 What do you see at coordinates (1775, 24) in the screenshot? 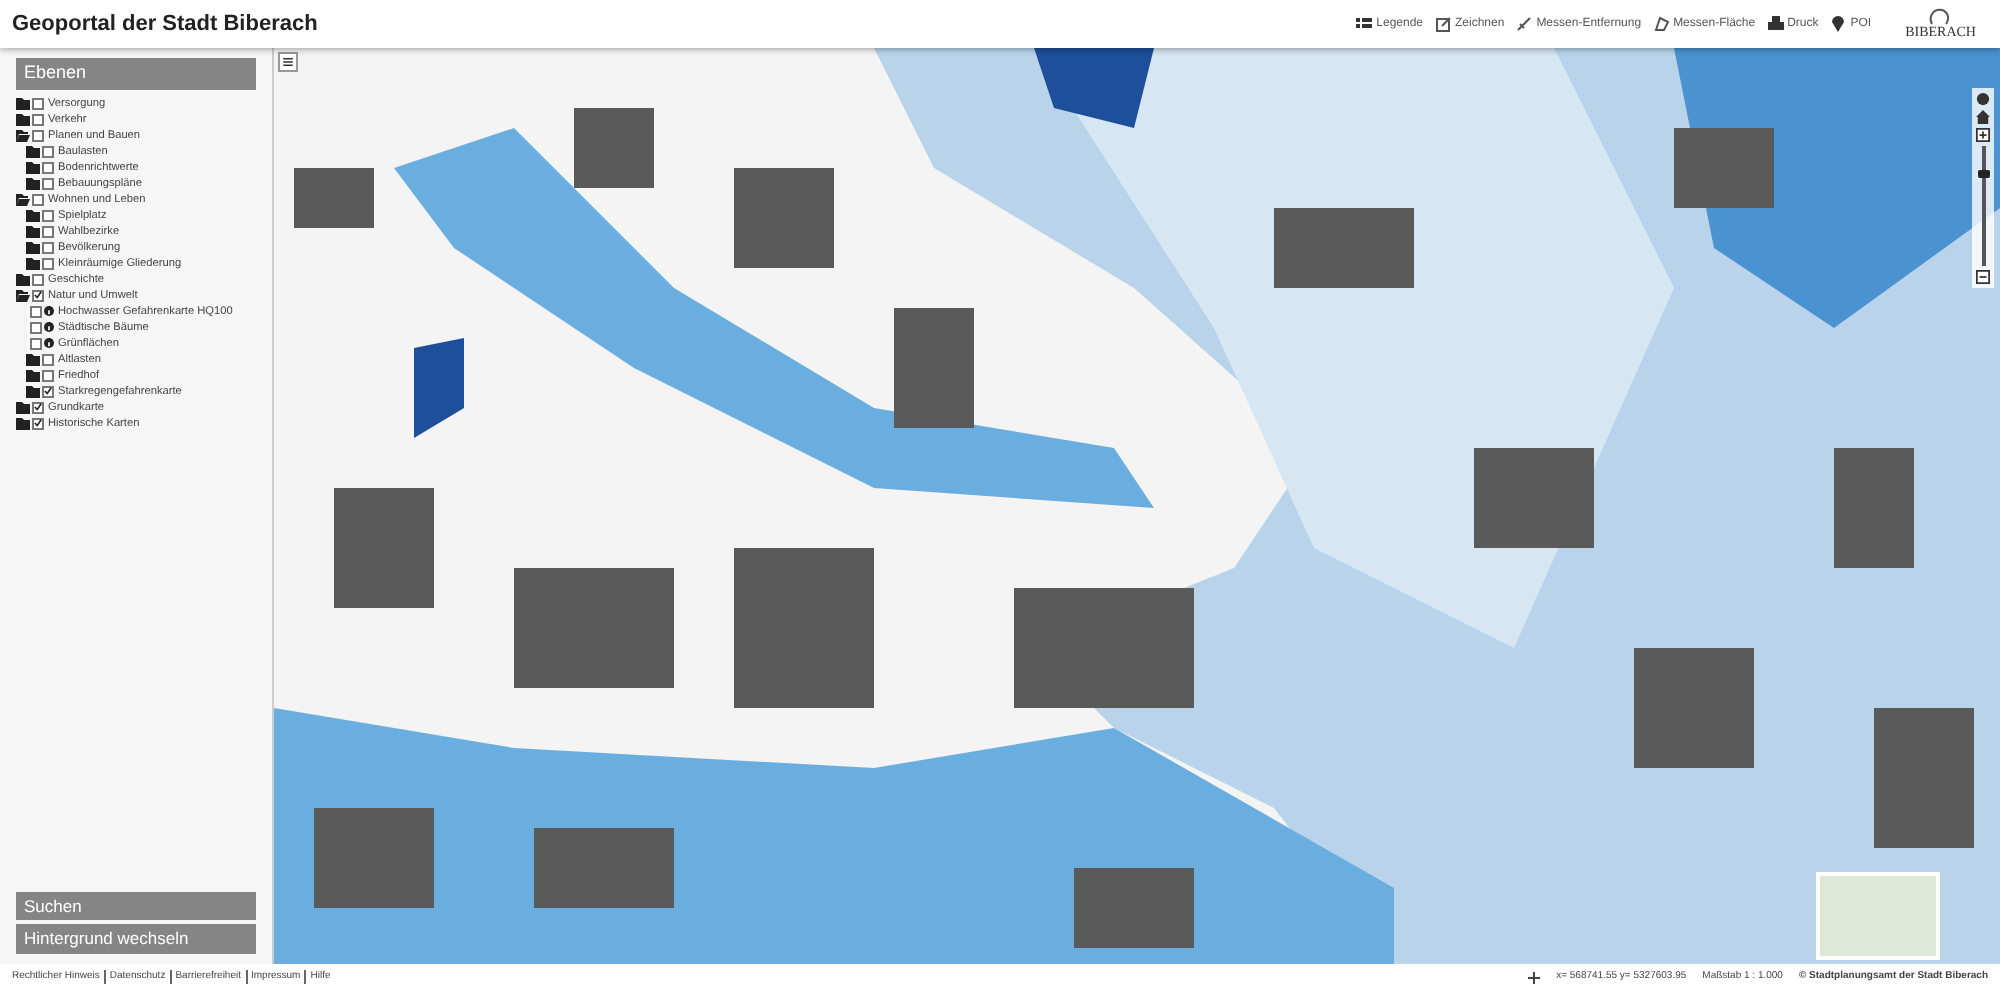
I see `printer-icon` at bounding box center [1775, 24].